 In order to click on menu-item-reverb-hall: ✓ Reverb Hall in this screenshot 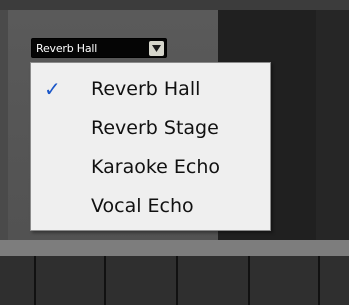, I will do `click(150, 88)`.